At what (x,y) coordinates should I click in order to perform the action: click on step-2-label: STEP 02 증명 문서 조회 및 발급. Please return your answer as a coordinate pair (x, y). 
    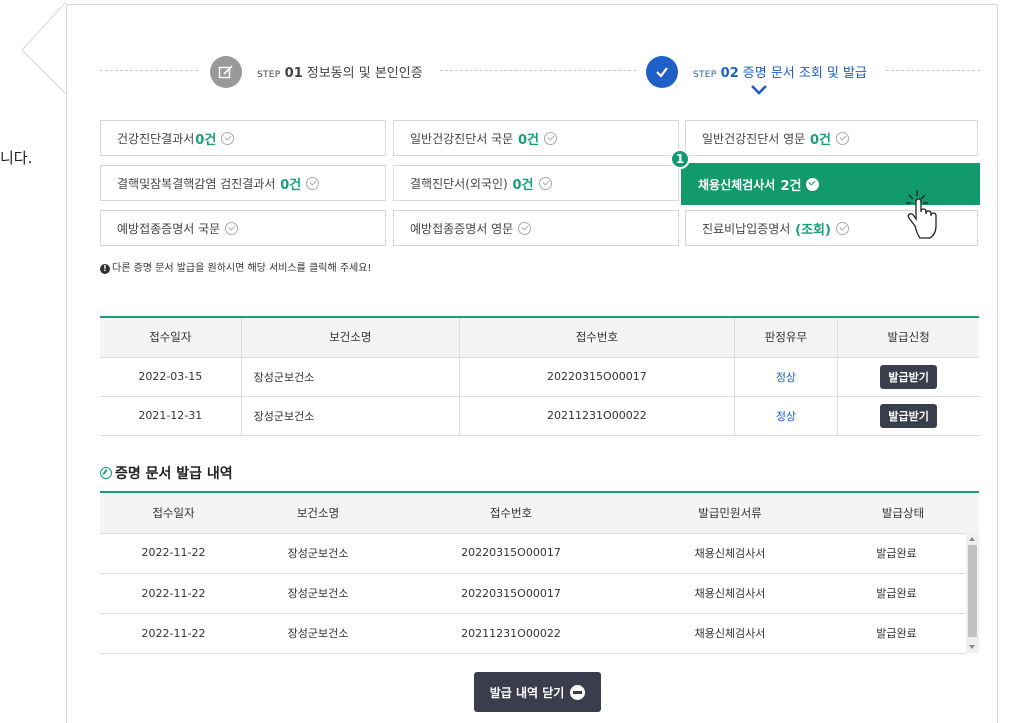
    Looking at the image, I should click on (780, 73).